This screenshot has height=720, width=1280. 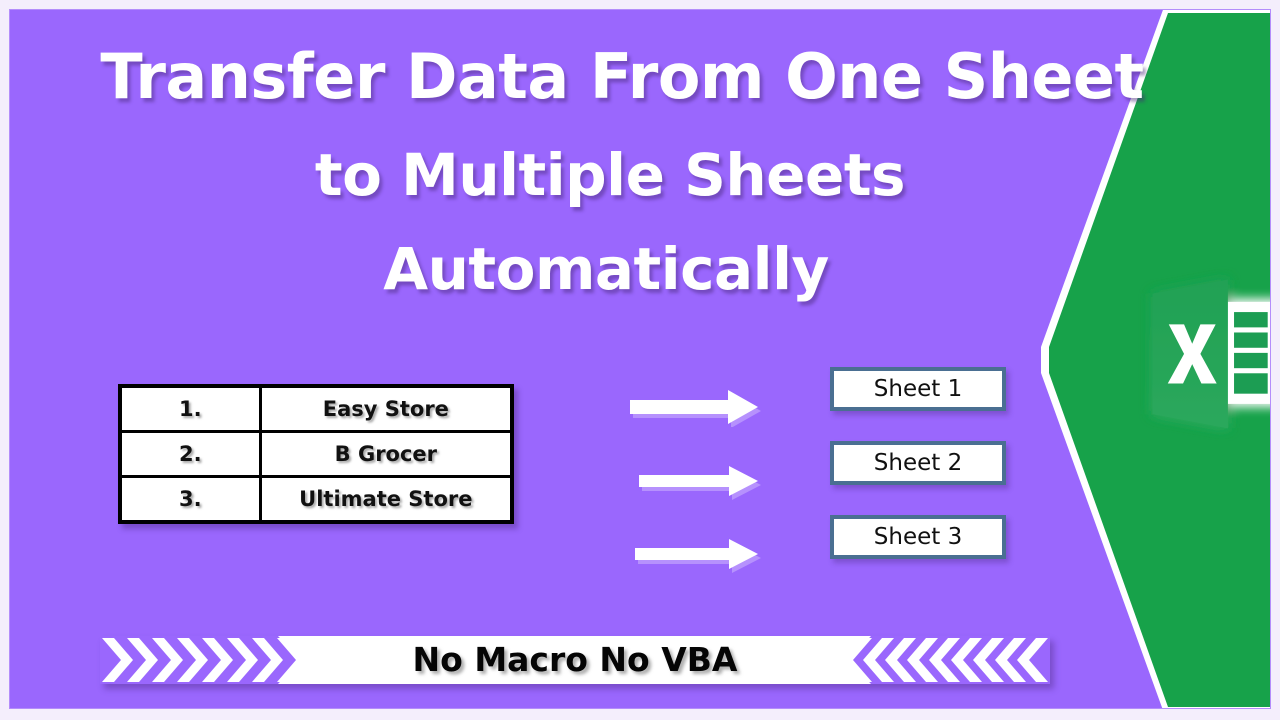 I want to click on arrow-to-sheet-2-icon, so click(x=694, y=481).